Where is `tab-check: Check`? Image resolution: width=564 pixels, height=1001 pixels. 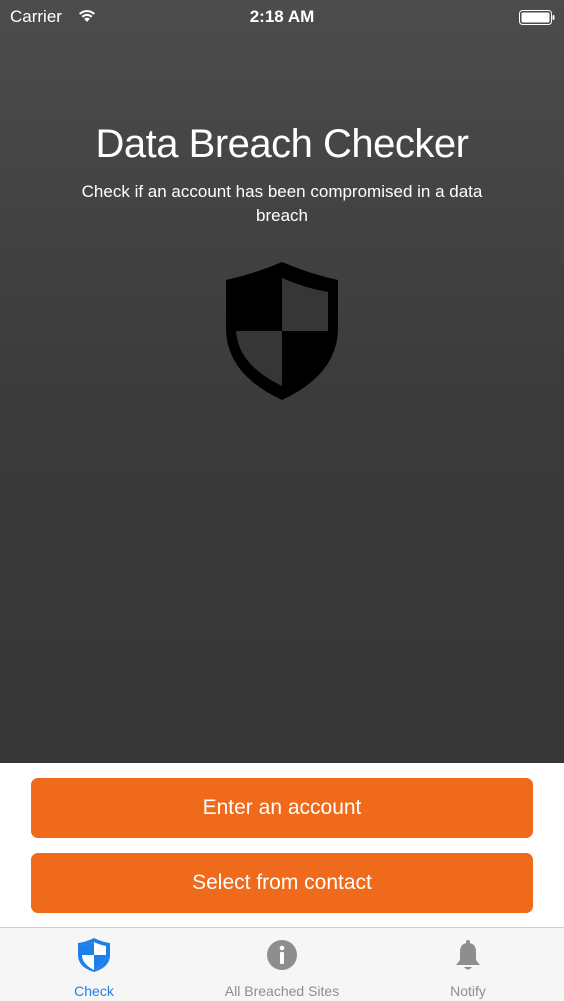
tab-check: Check is located at coordinates (94, 964).